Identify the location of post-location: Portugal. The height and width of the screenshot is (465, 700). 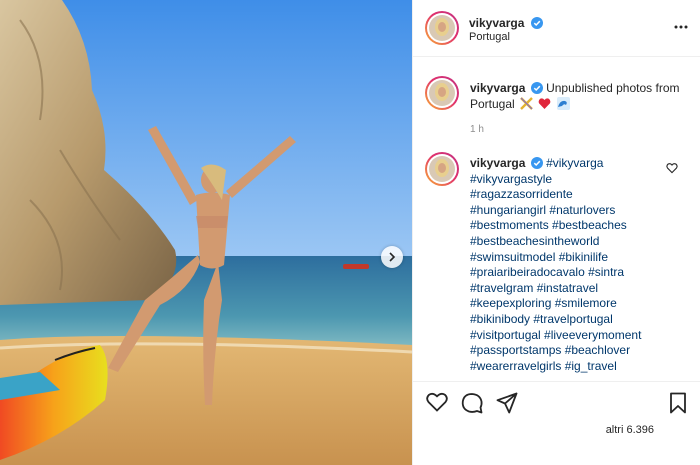
(489, 37).